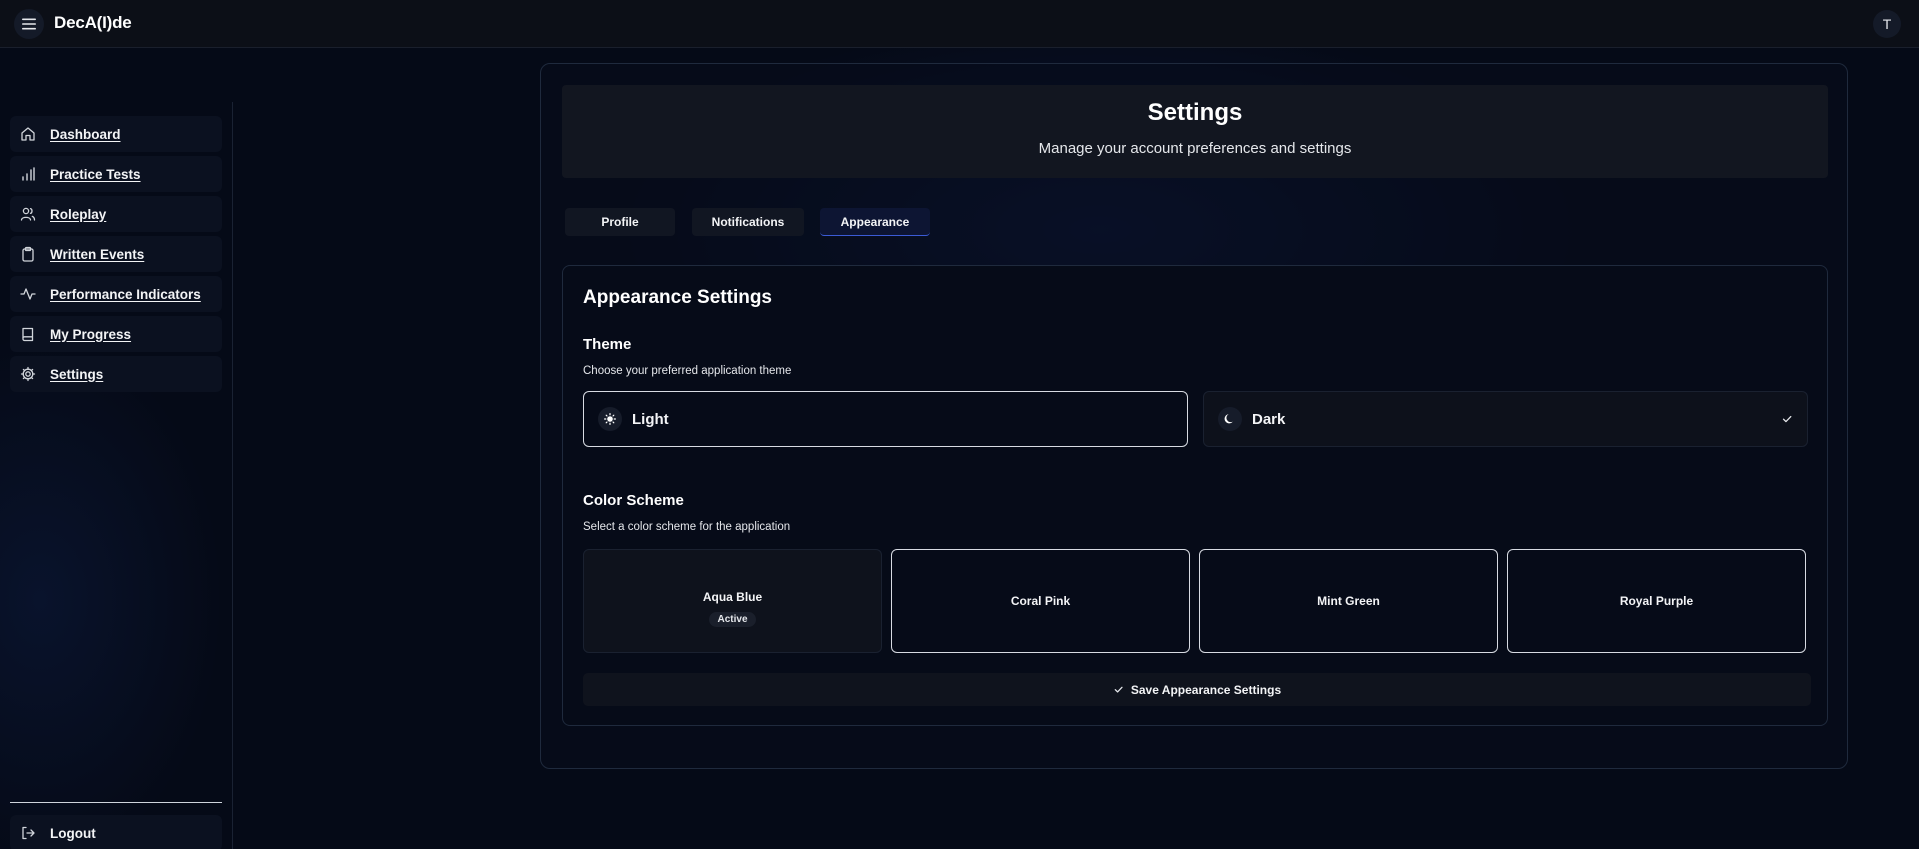  I want to click on color-scheme-royal-purple: Royal Purple, so click(1656, 601).